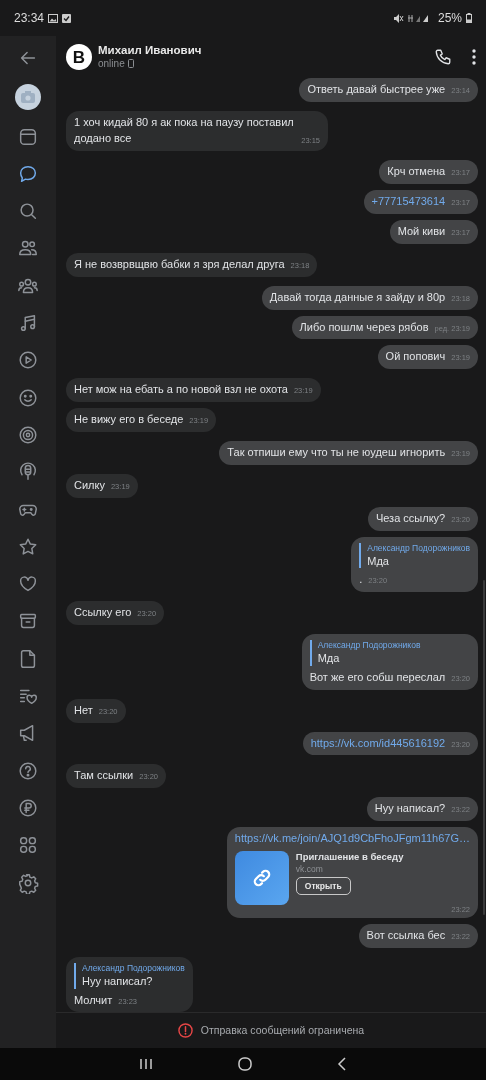  Describe the element at coordinates (408, 200) in the screenshot. I see `message-link: +77715473614` at that location.